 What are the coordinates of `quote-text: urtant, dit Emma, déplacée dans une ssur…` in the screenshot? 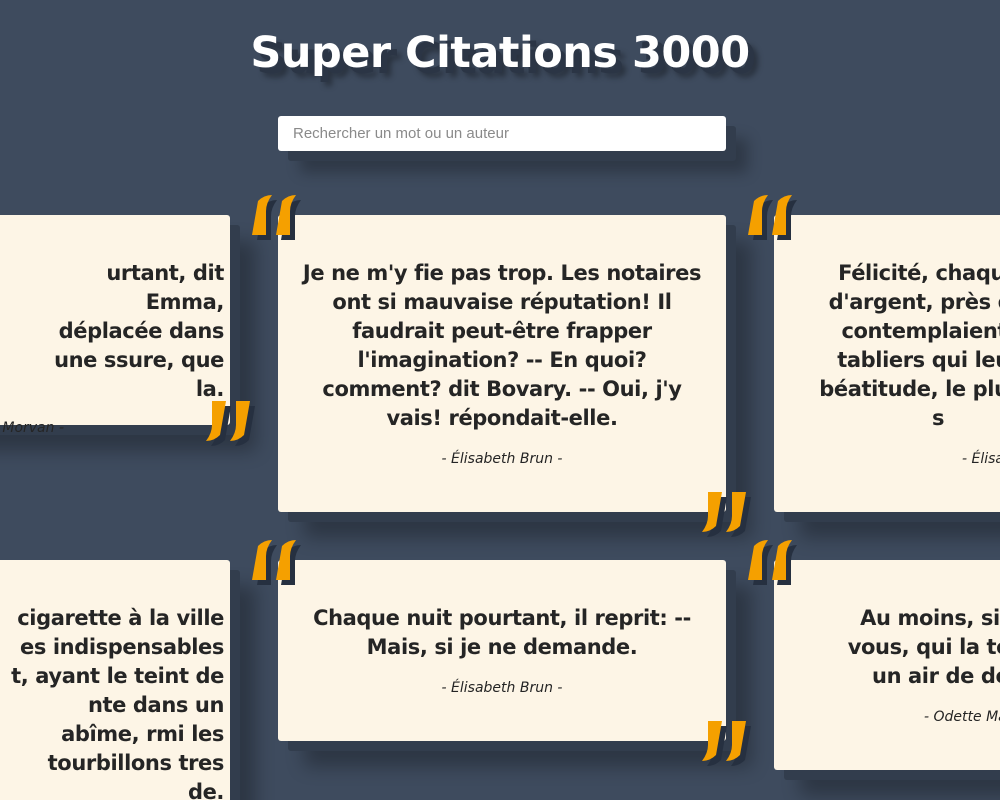 It's located at (139, 331).